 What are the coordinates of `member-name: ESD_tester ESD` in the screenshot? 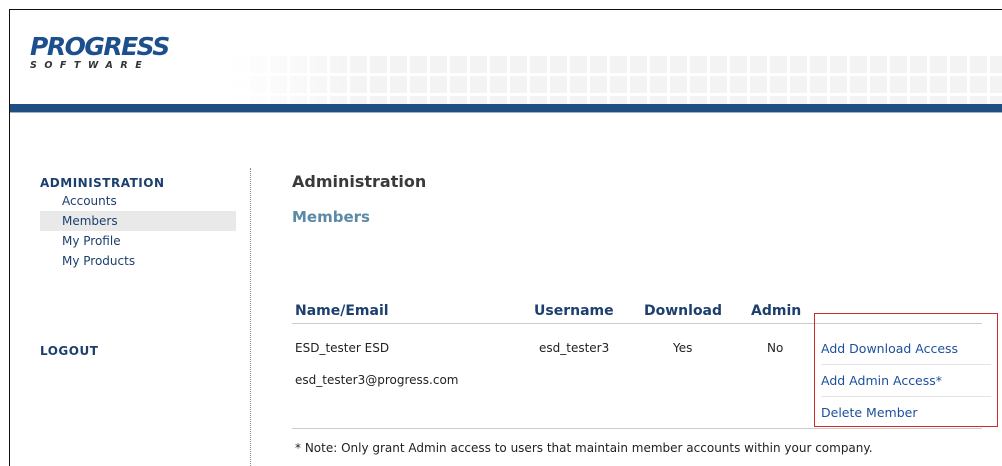 It's located at (342, 348).